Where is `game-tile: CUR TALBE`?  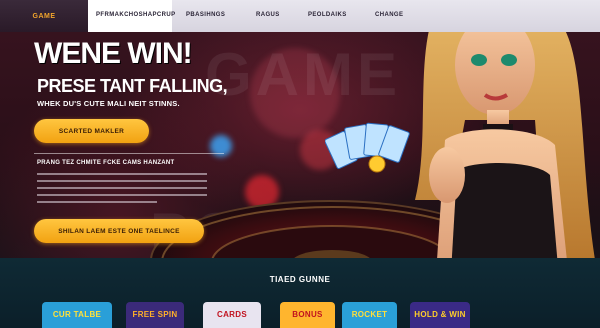
game-tile: CUR TALBE is located at coordinates (77, 315).